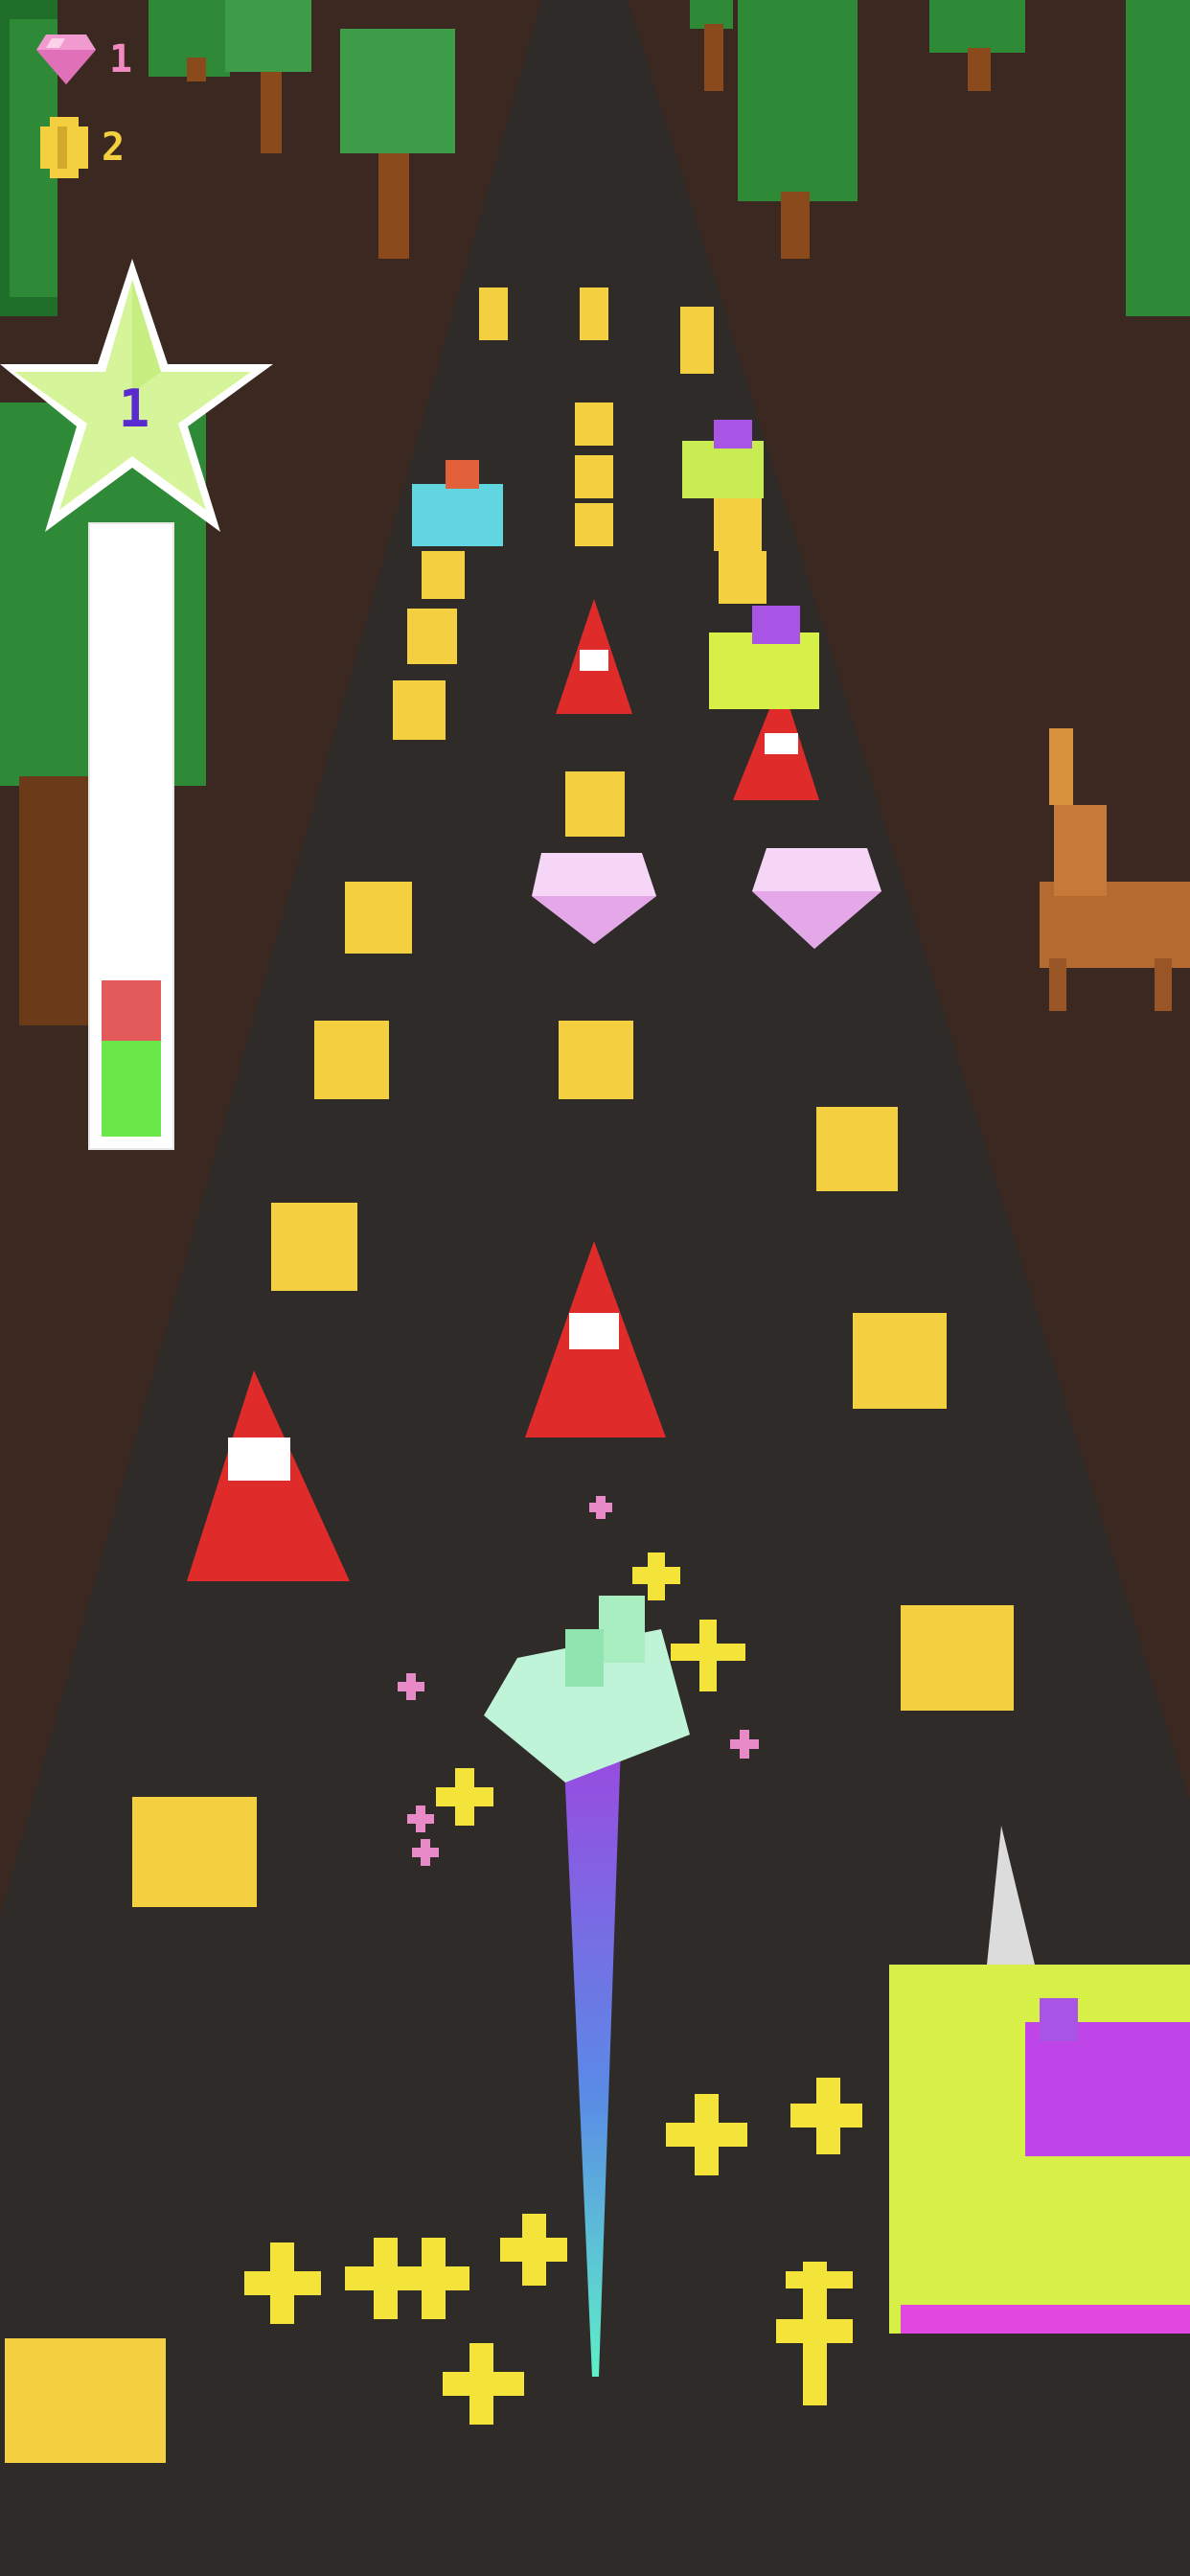 Image resolution: width=1190 pixels, height=2576 pixels. Describe the element at coordinates (66, 59) in the screenshot. I see `pink-diamond-icon` at that location.